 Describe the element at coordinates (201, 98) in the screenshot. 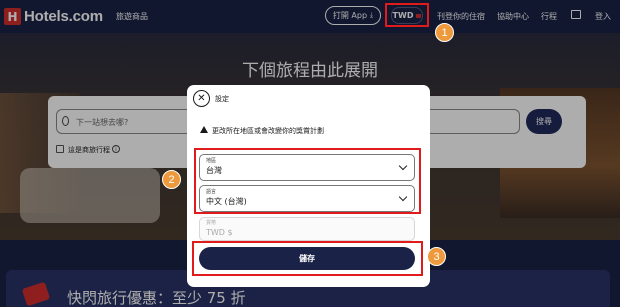

I see `close-icon: ✕` at that location.